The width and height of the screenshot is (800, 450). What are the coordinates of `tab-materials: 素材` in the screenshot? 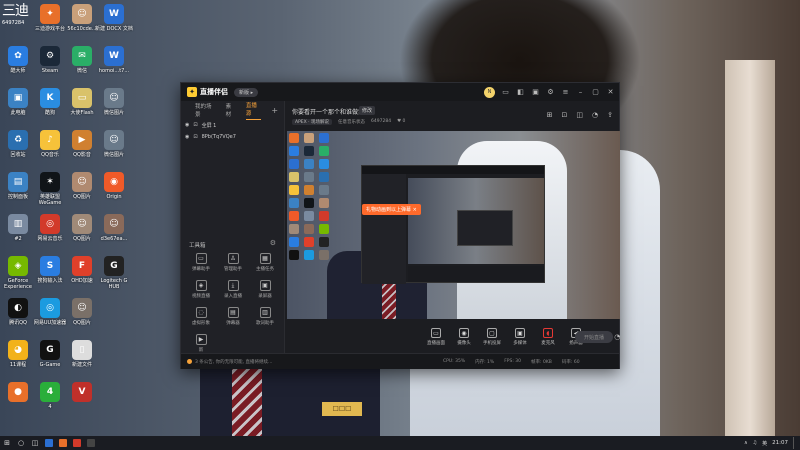 It's located at (231, 110).